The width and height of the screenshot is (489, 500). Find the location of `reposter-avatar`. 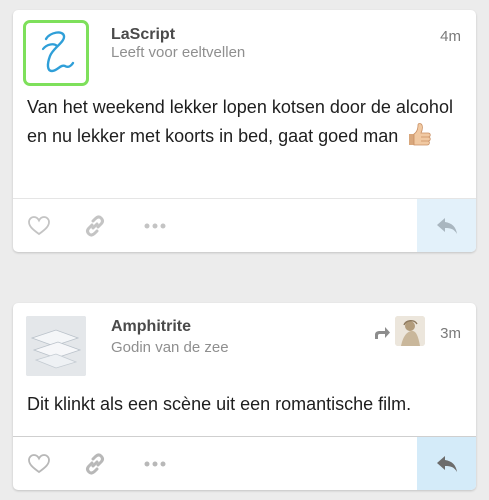

reposter-avatar is located at coordinates (410, 331).